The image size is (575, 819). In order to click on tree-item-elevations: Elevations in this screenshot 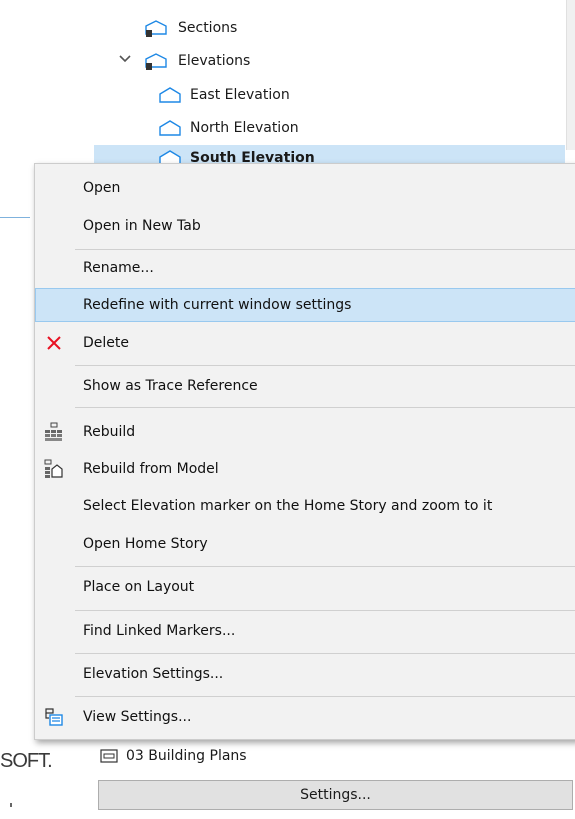, I will do `click(197, 61)`.